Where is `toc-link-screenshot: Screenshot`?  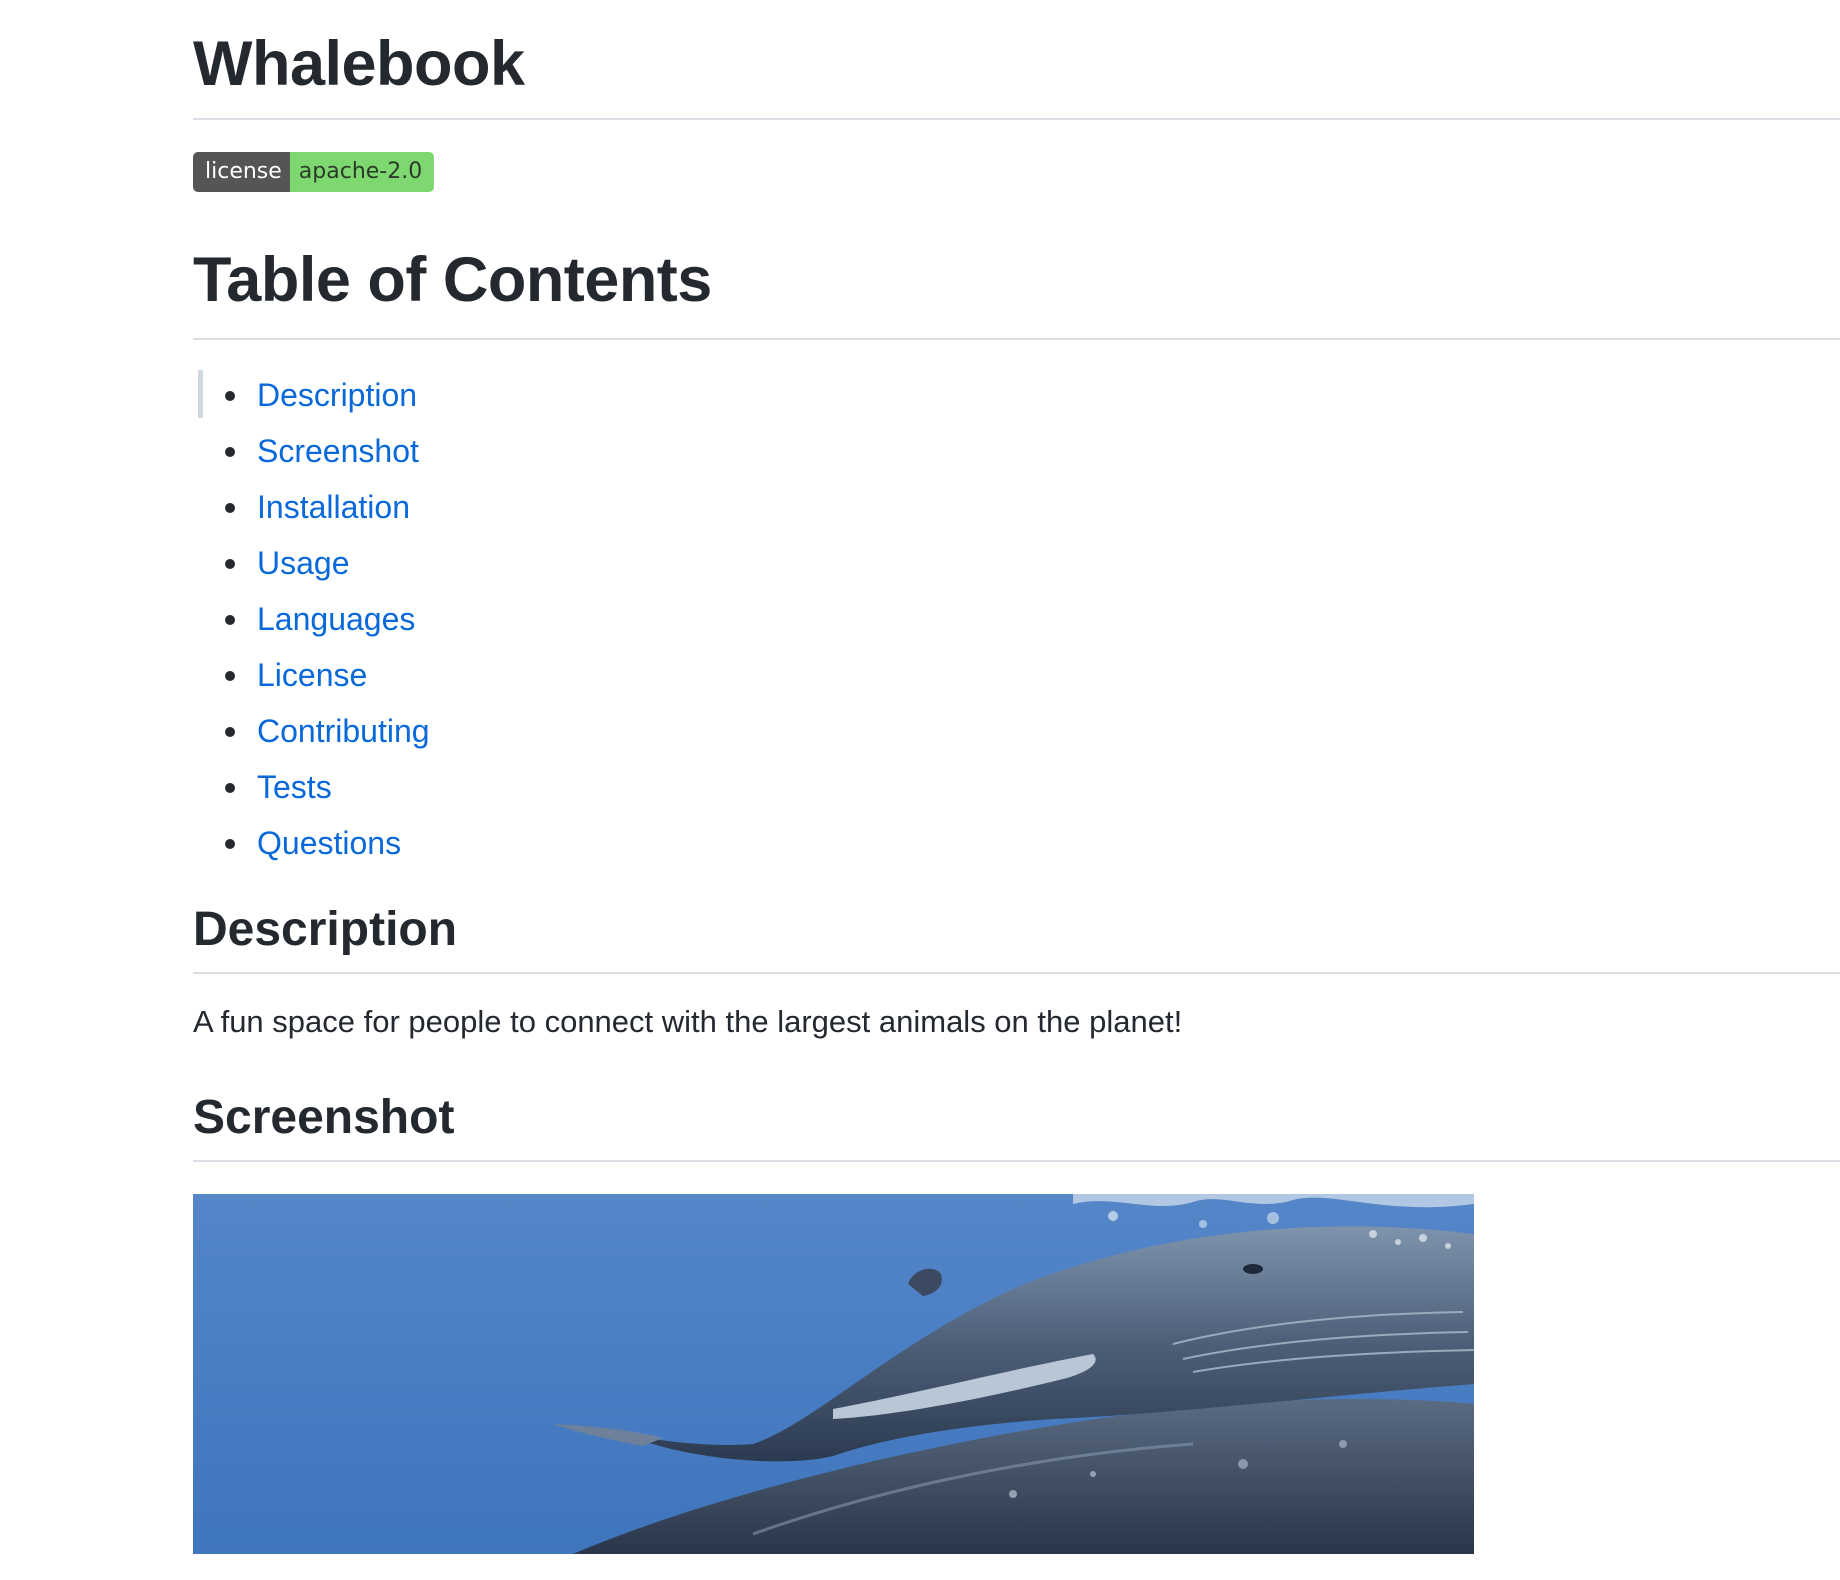
toc-link-screenshot: Screenshot is located at coordinates (338, 451).